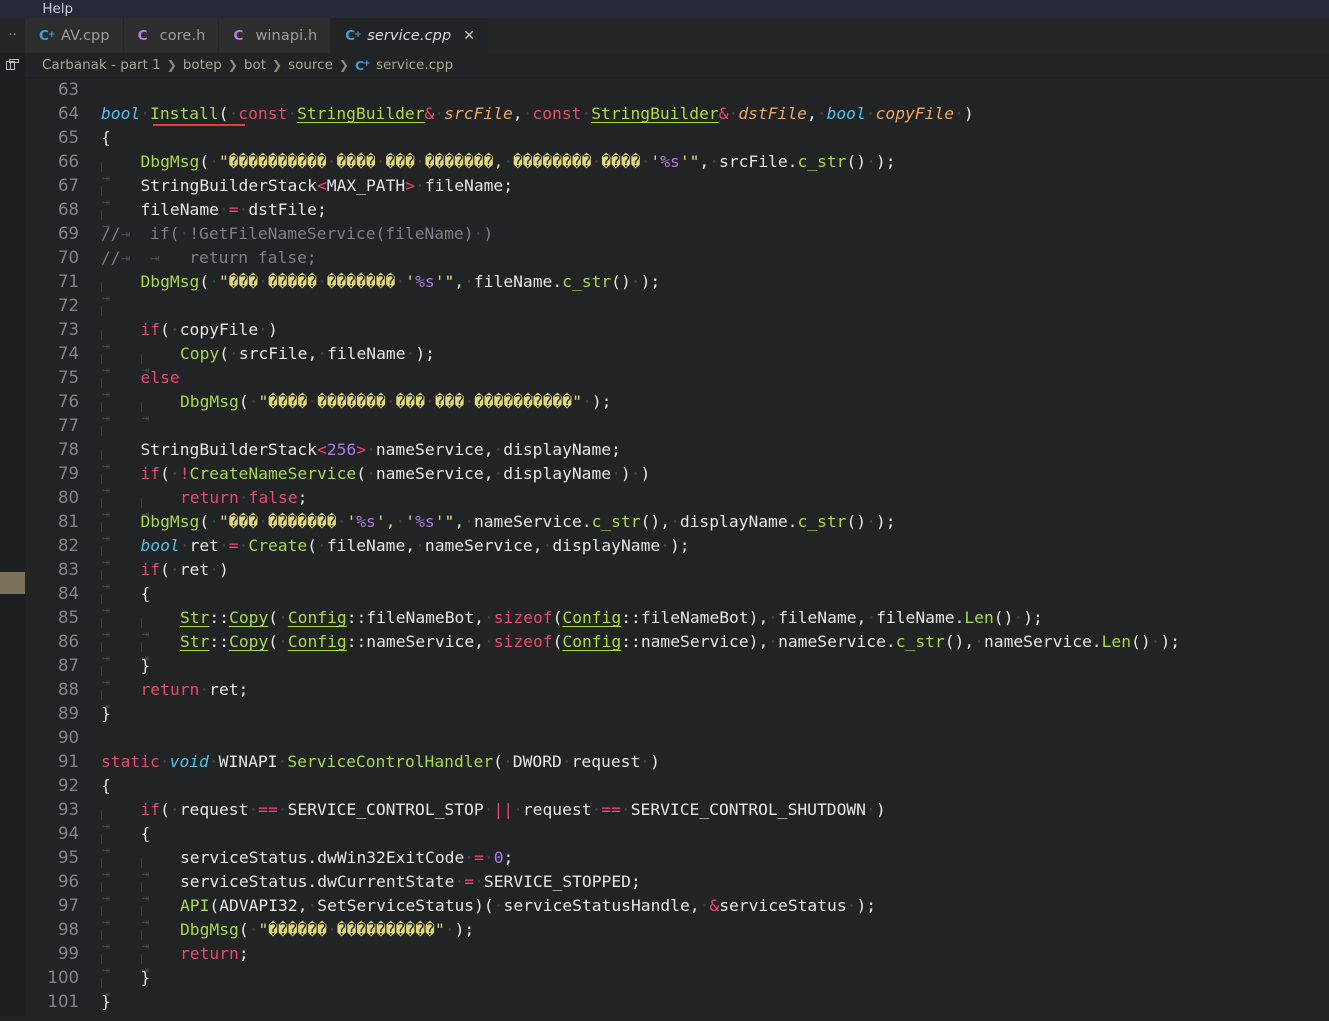  Describe the element at coordinates (202, 65) in the screenshot. I see `breadcrumb-item-botep: botep` at that location.